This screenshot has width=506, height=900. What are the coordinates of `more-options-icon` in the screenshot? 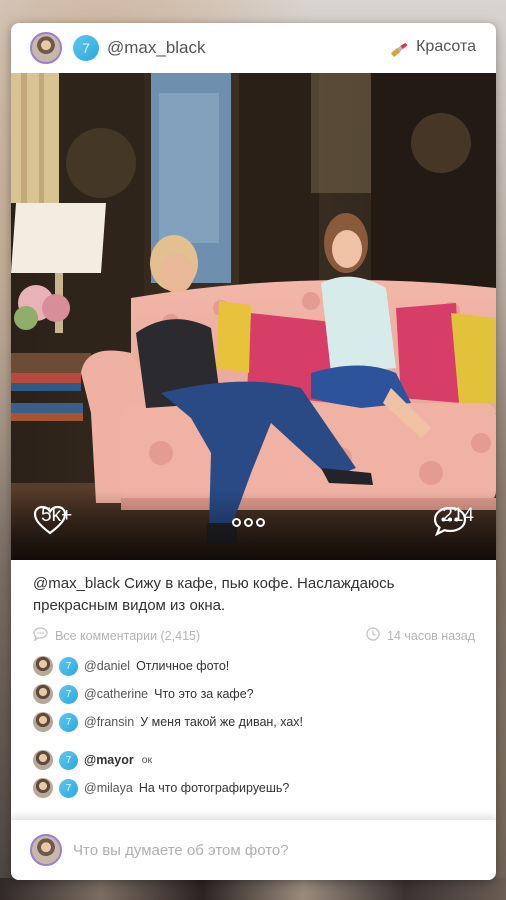 It's located at (248, 522).